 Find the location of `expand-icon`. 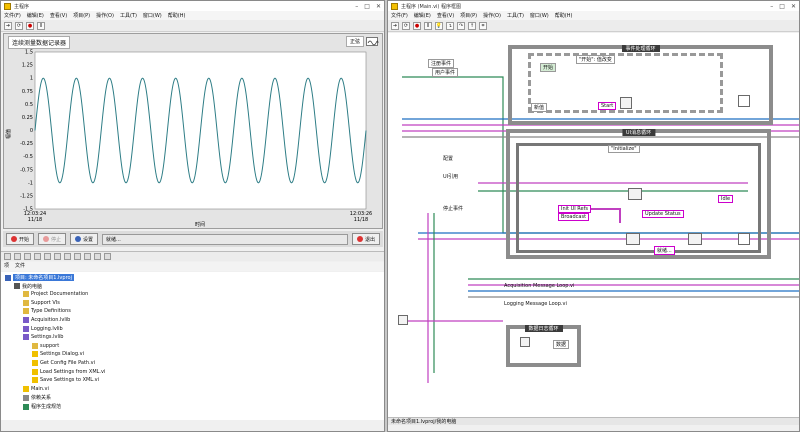

expand-icon is located at coordinates (97, 256).